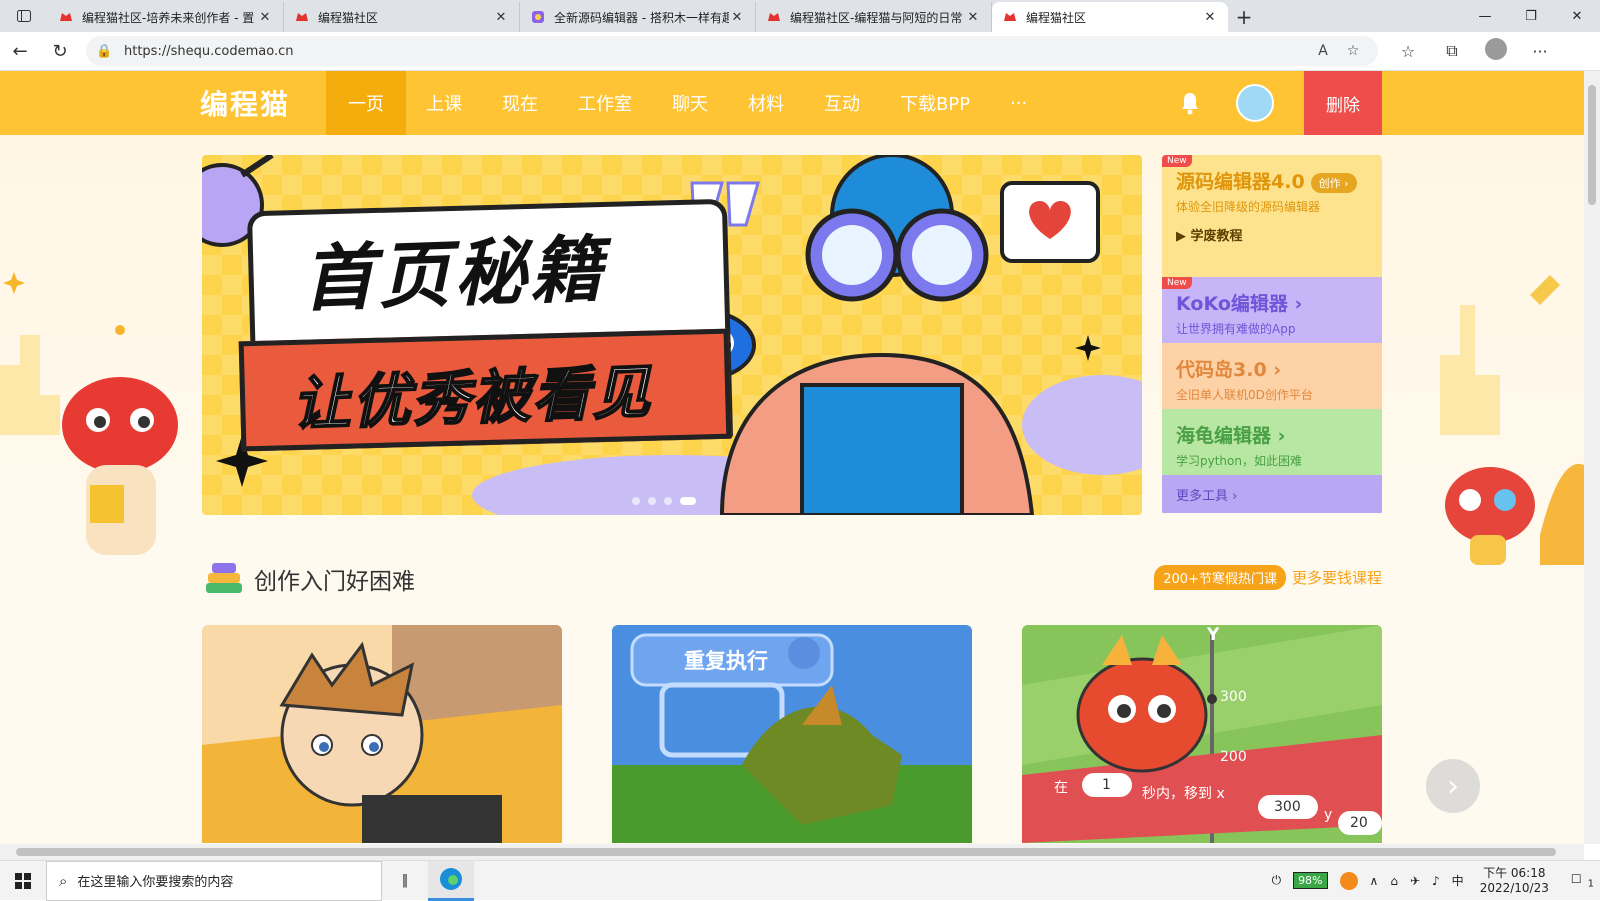 Image resolution: width=1600 pixels, height=901 pixels. I want to click on user-avatar, so click(1255, 103).